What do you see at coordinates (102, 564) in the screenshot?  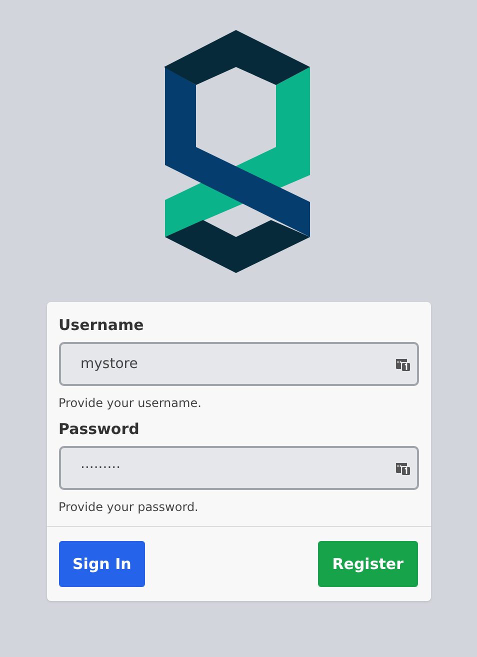 I see `form-button: Sign In` at bounding box center [102, 564].